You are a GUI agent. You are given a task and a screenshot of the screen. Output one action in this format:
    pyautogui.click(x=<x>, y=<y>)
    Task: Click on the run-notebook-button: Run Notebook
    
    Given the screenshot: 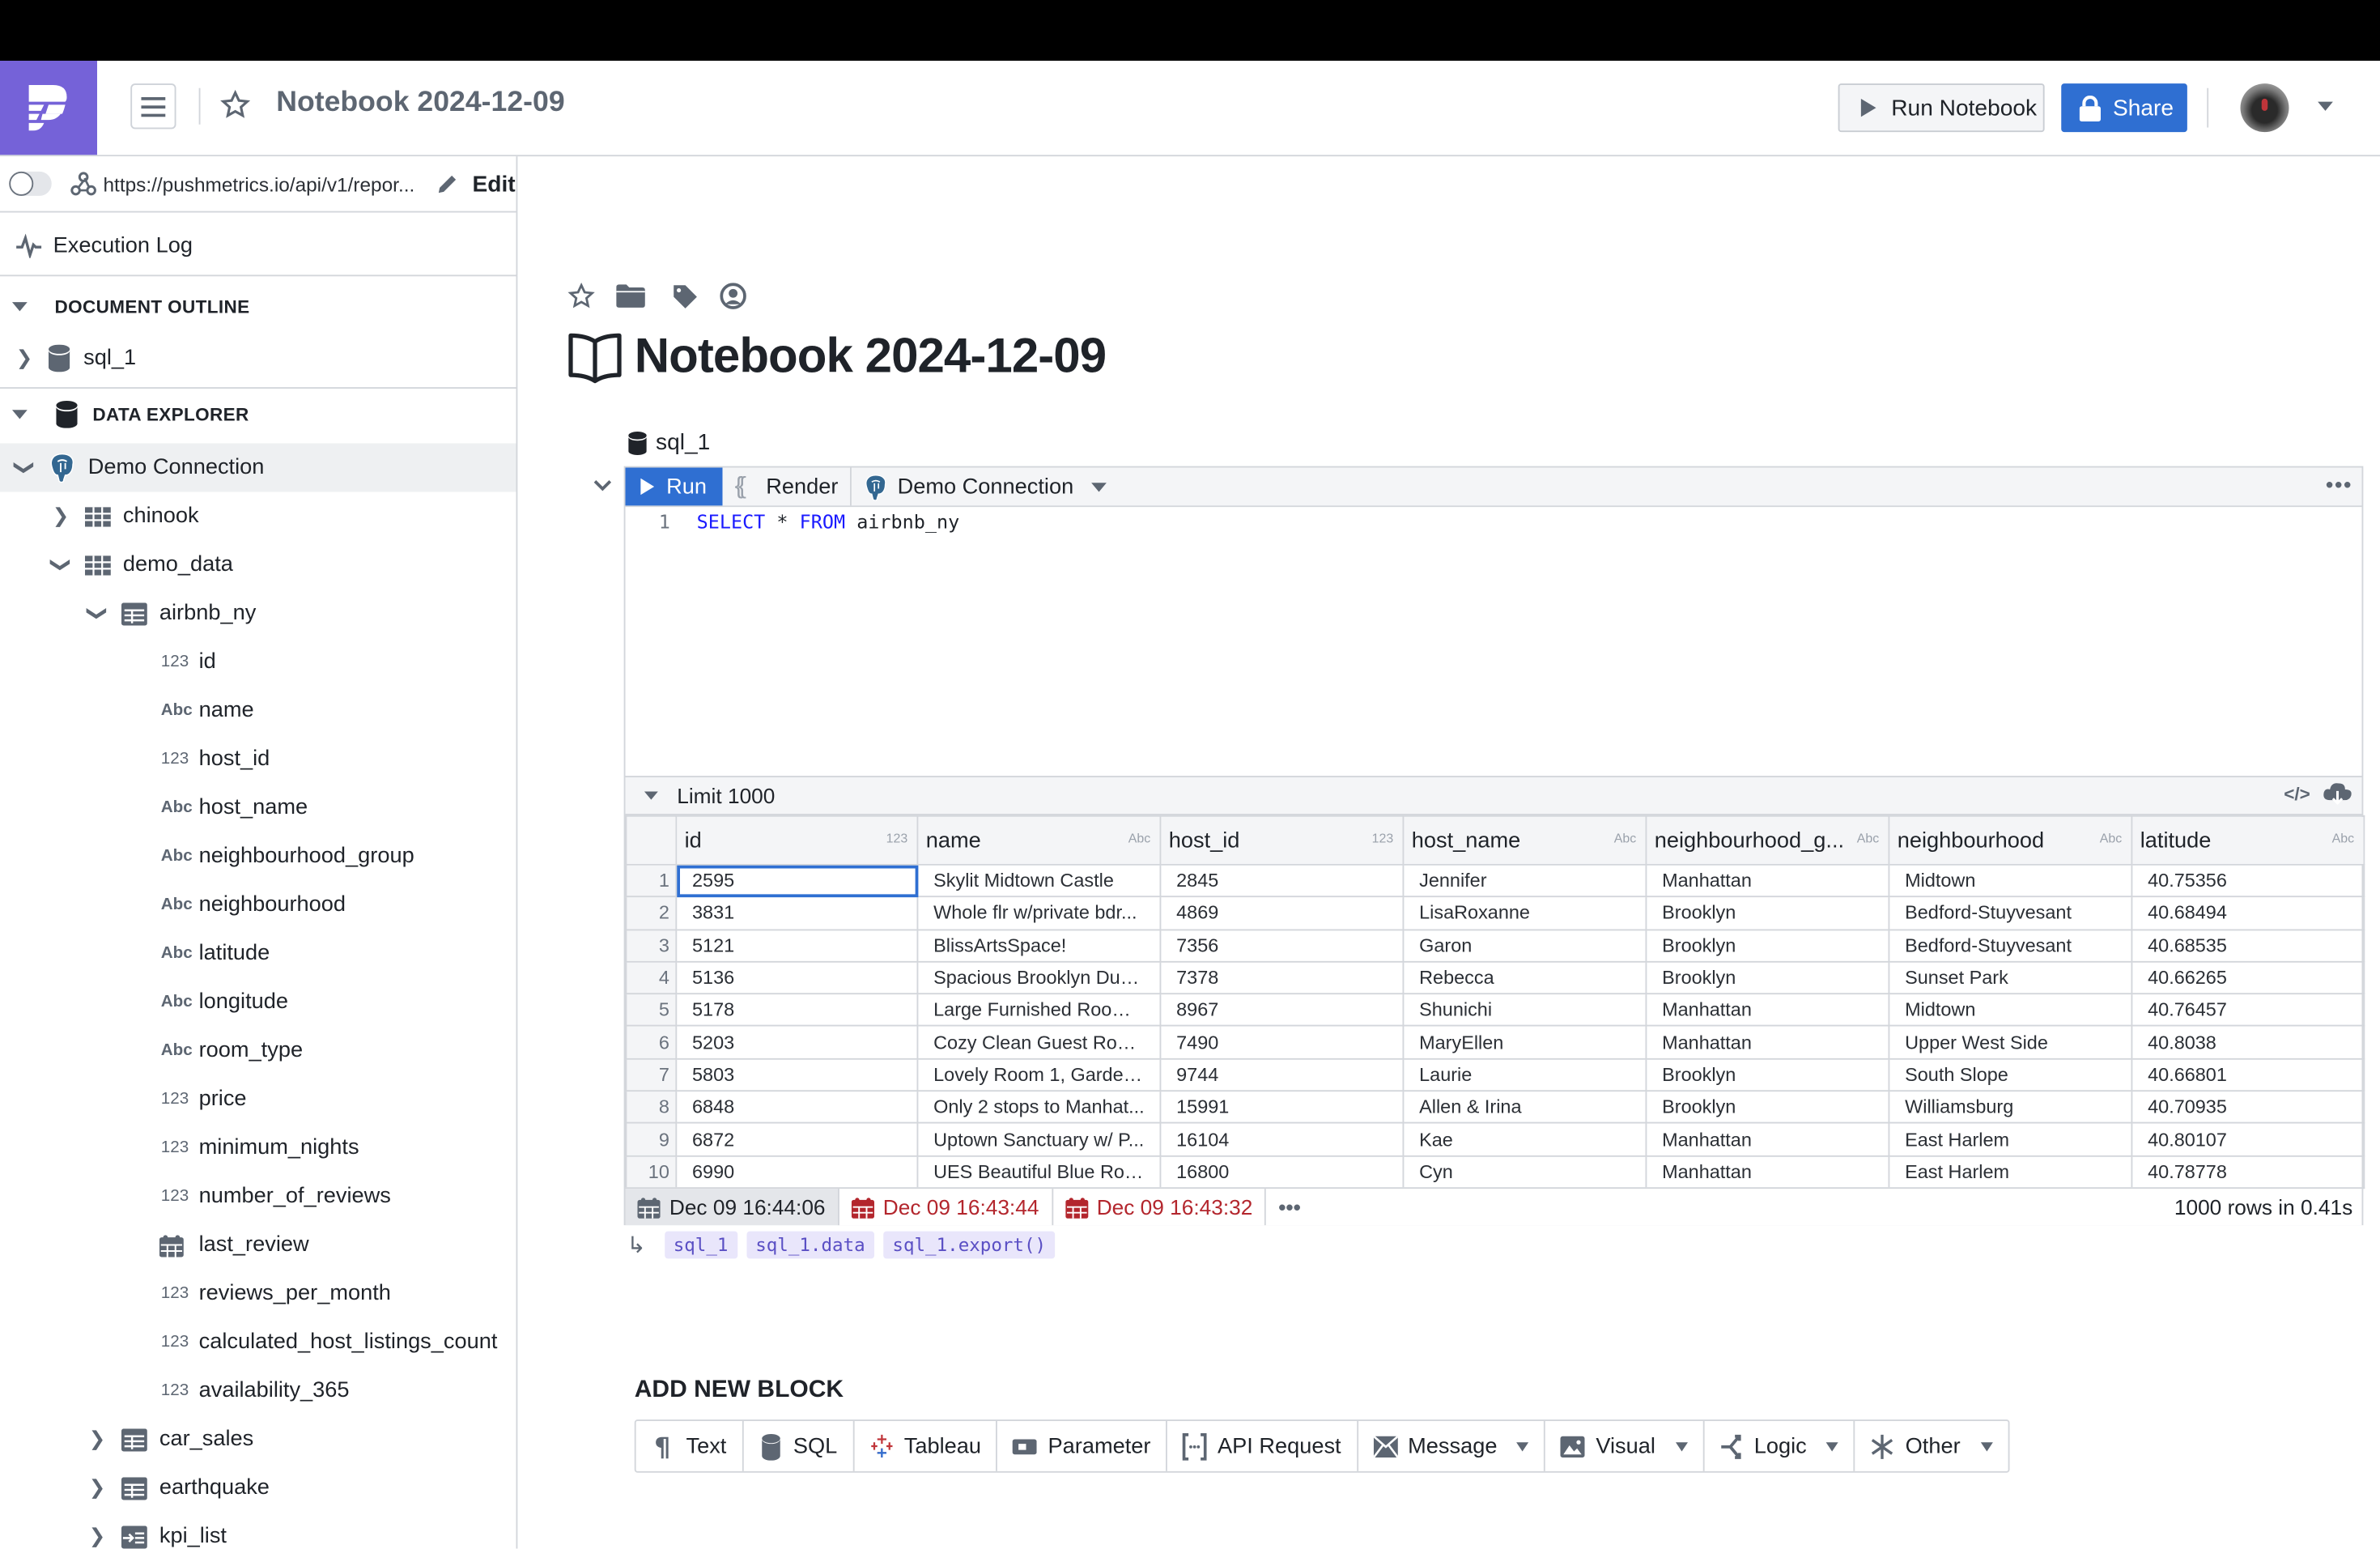 What is the action you would take?
    pyautogui.click(x=1942, y=108)
    